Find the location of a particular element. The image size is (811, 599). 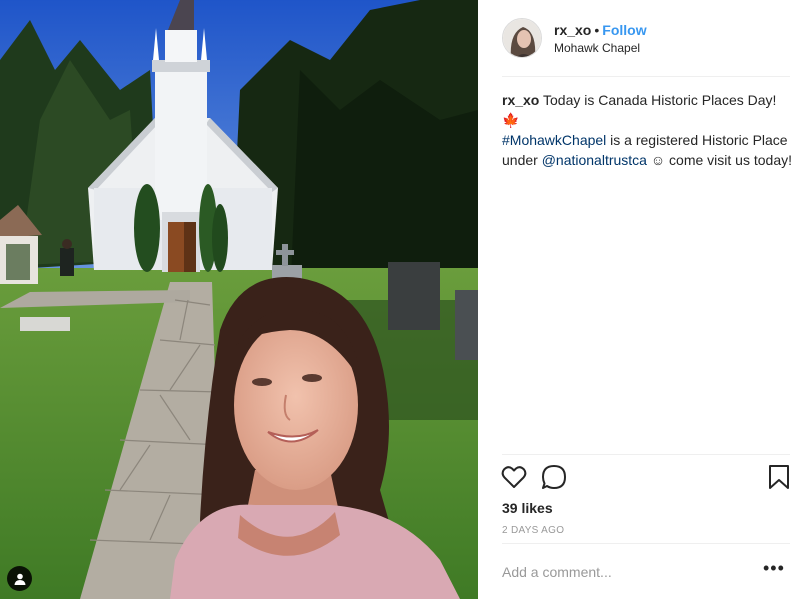

speech-bubble-icon is located at coordinates (554, 477).